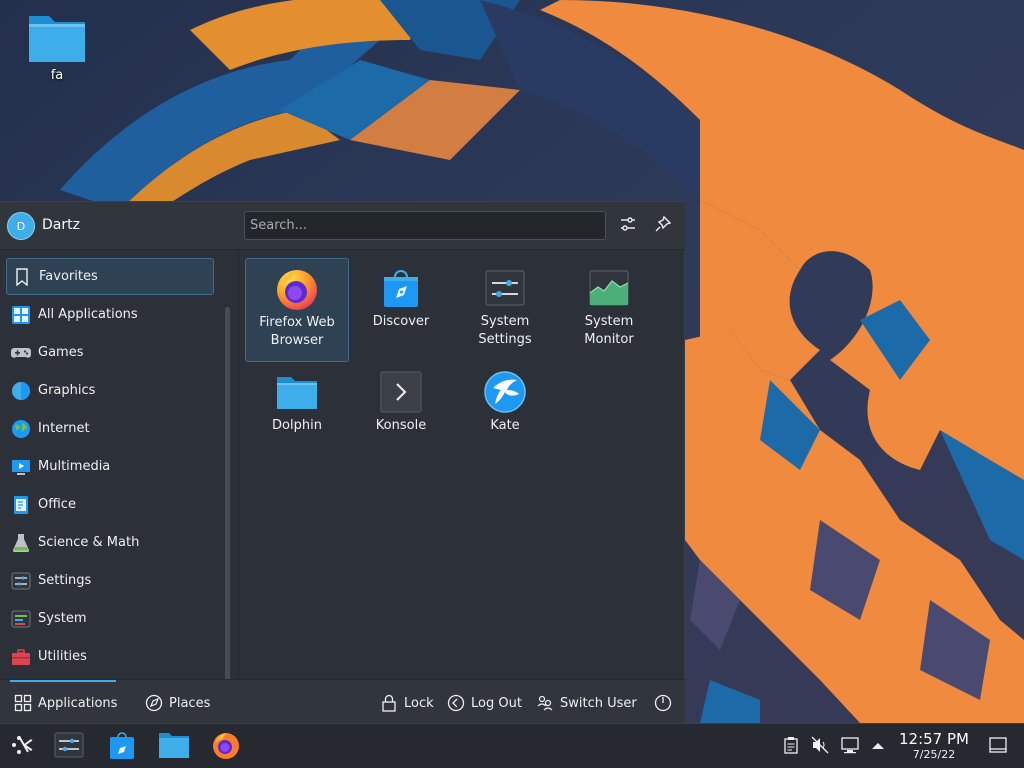 This screenshot has width=1024, height=768. I want to click on folder-icon, so click(57, 38).